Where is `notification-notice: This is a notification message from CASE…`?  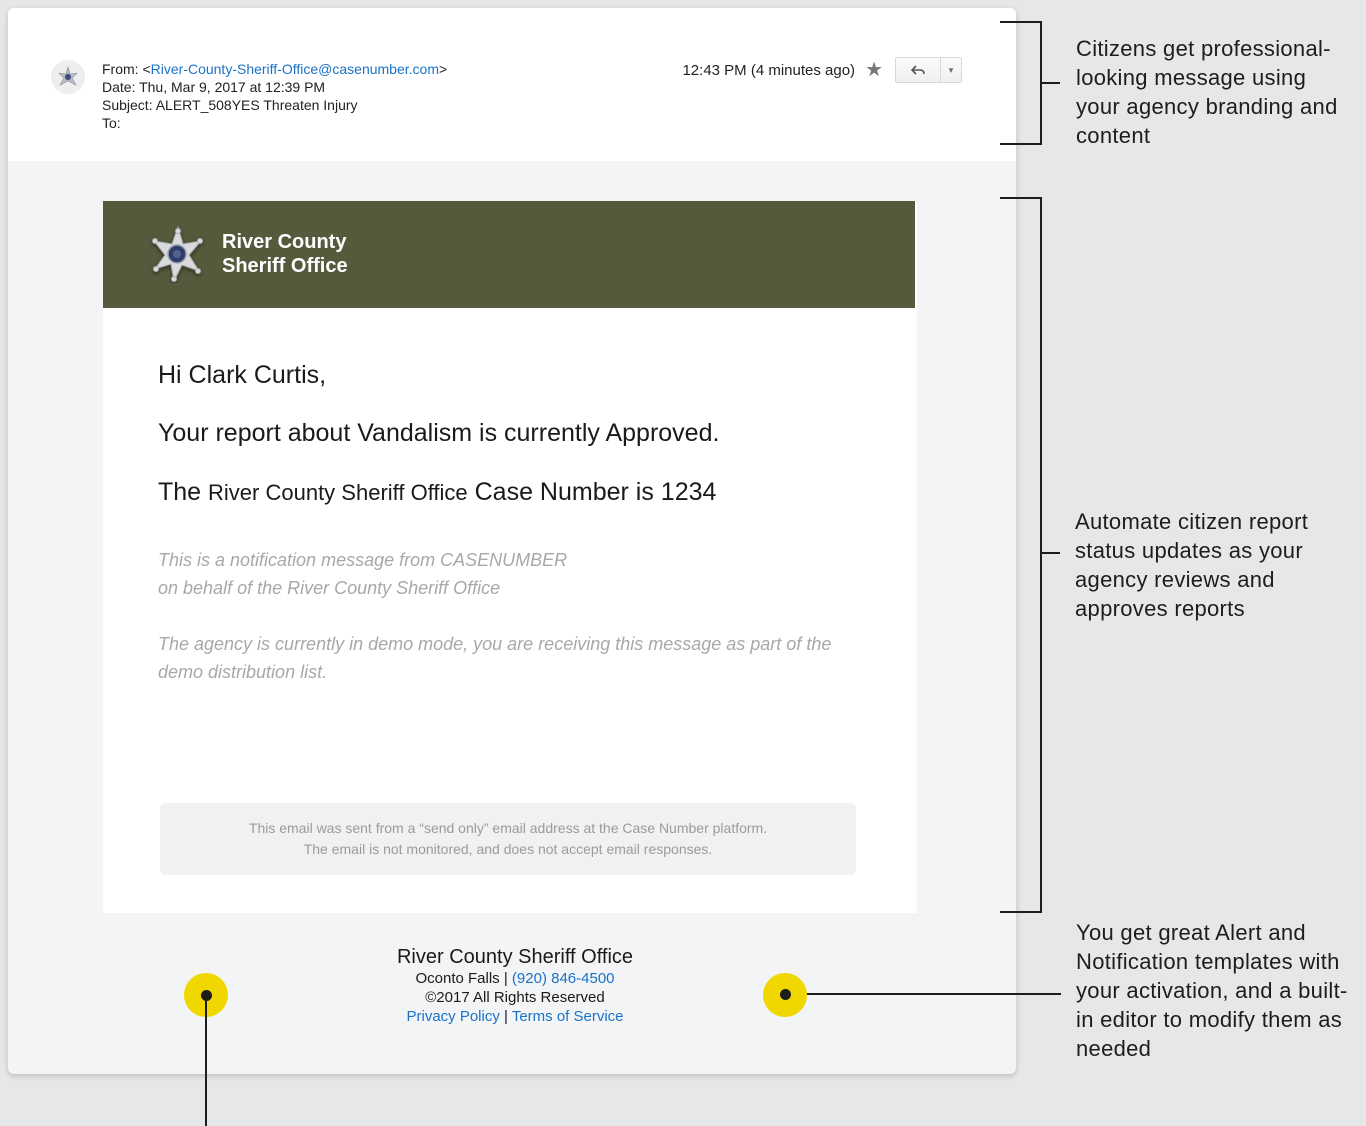
notification-notice: This is a notification message from CASE… is located at coordinates (362, 574).